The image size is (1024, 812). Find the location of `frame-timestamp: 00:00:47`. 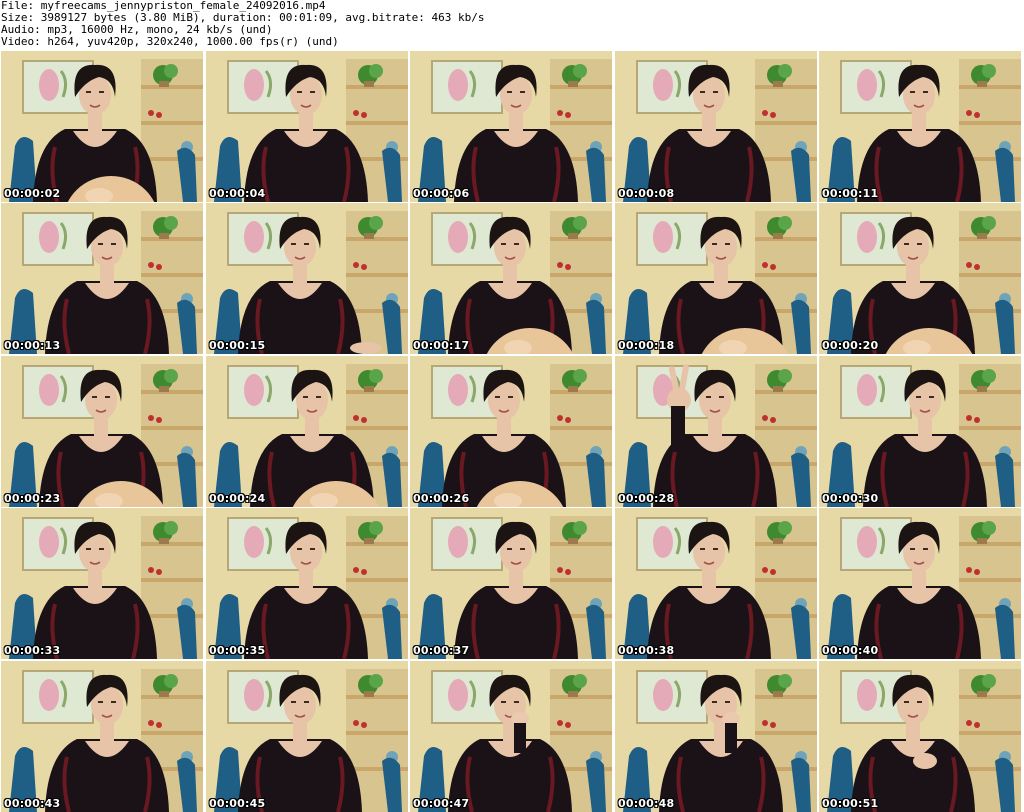

frame-timestamp: 00:00:47 is located at coordinates (441, 803).